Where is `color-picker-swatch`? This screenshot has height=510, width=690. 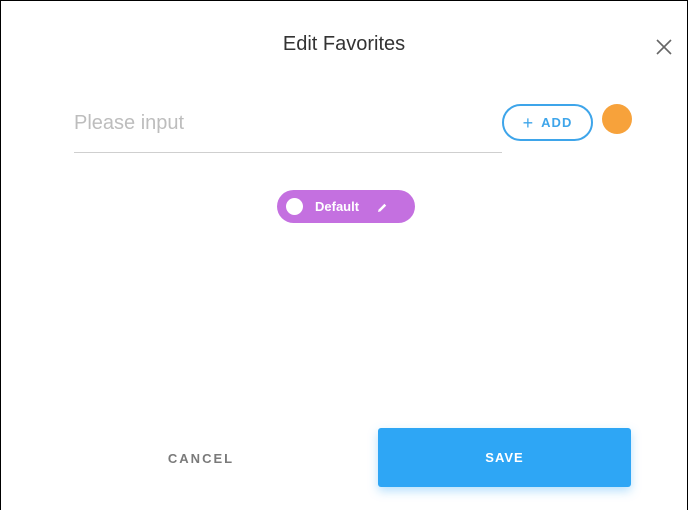 color-picker-swatch is located at coordinates (617, 119).